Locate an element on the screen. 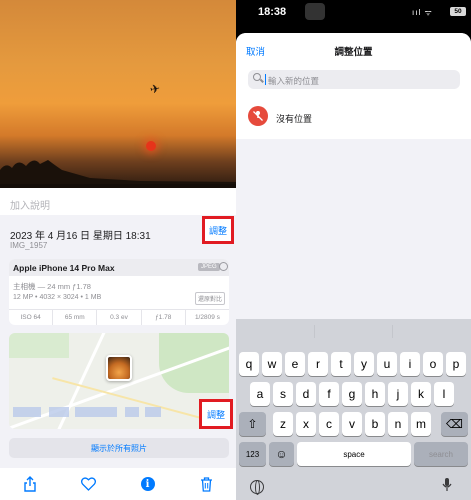 This screenshot has width=471, height=500. key-u: u is located at coordinates (387, 364).